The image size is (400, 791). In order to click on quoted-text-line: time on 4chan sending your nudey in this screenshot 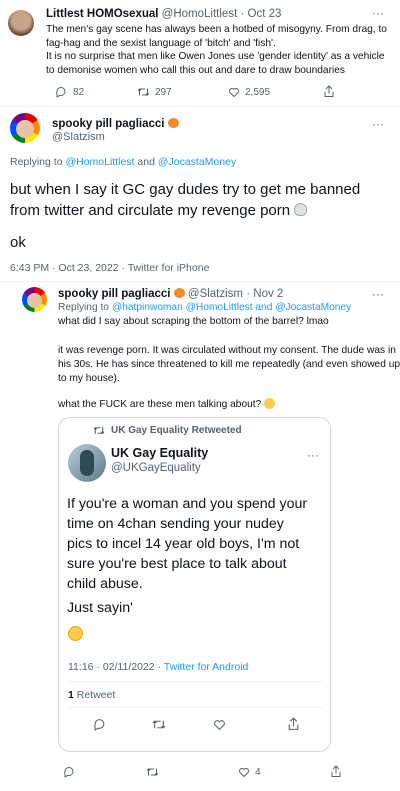, I will do `click(175, 524)`.